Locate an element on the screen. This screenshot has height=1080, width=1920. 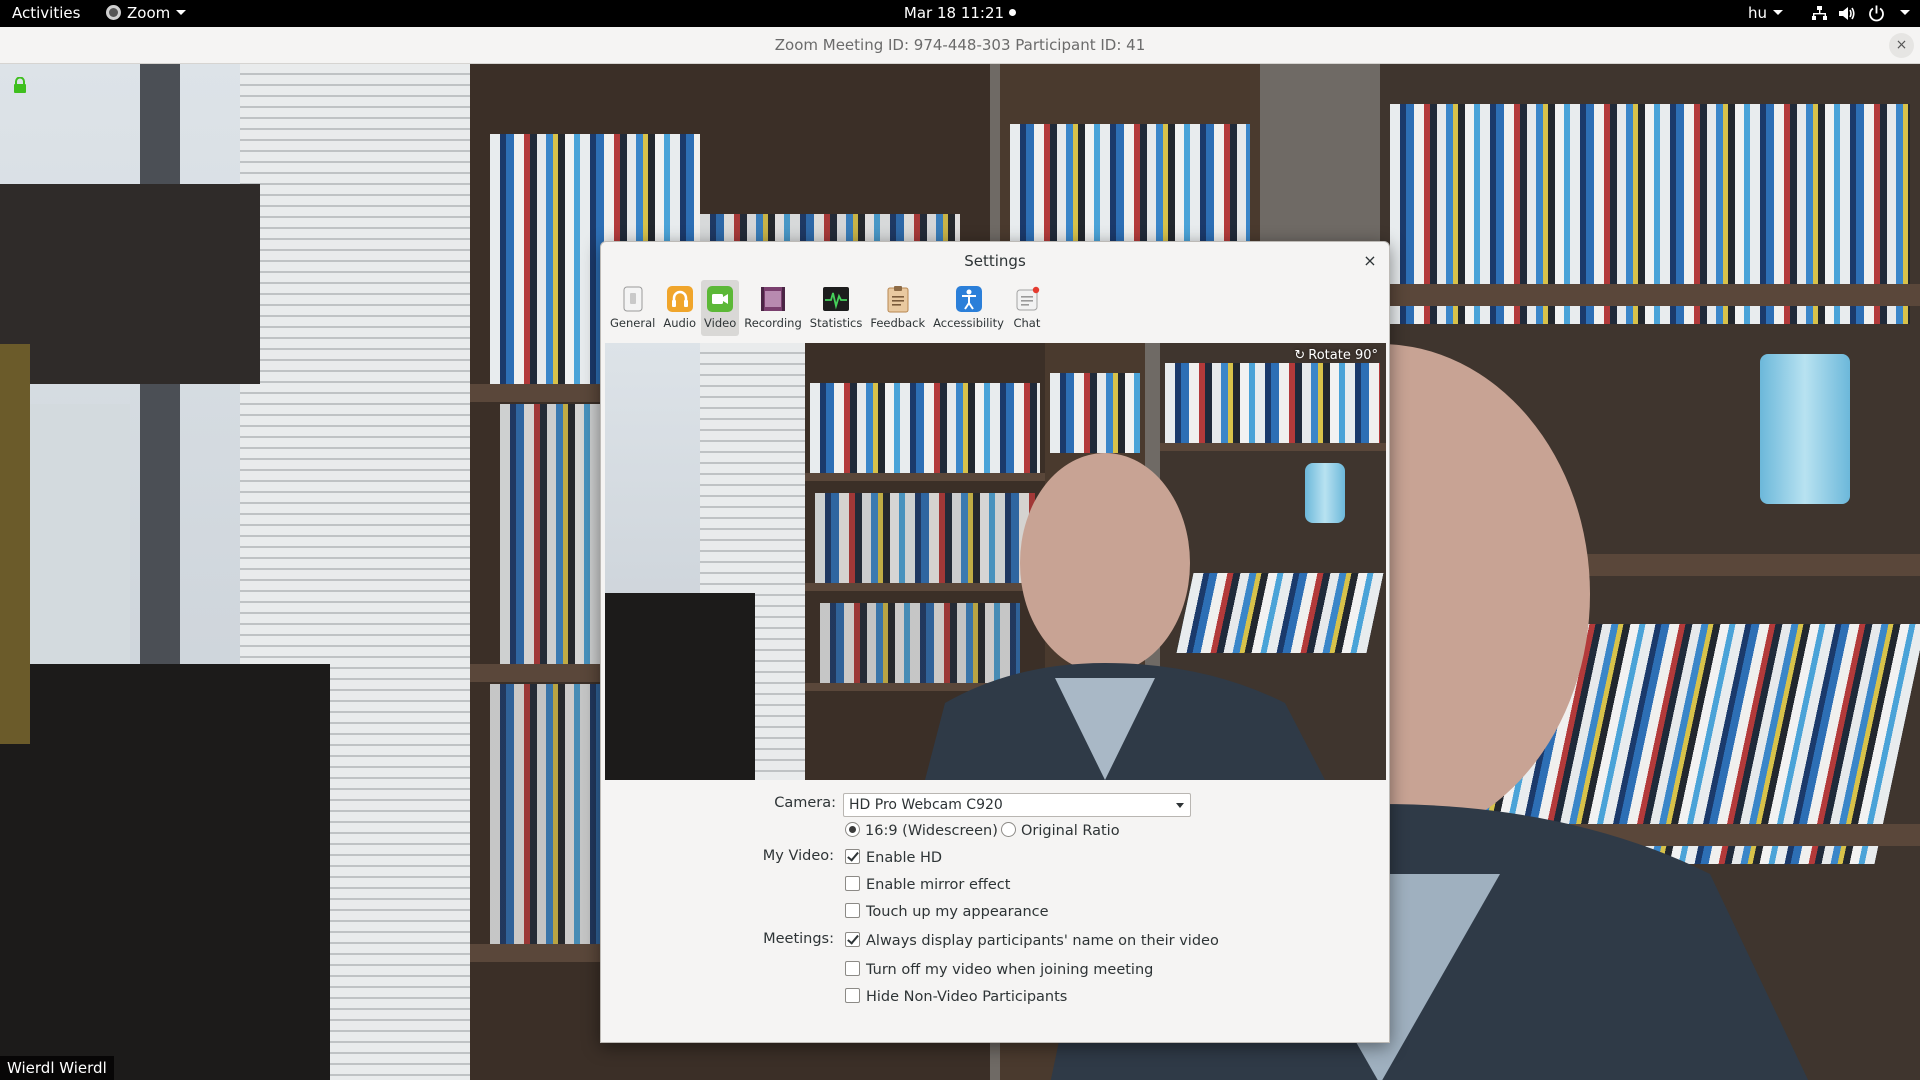
system-menu-button is located at coordinates (1902, 13).